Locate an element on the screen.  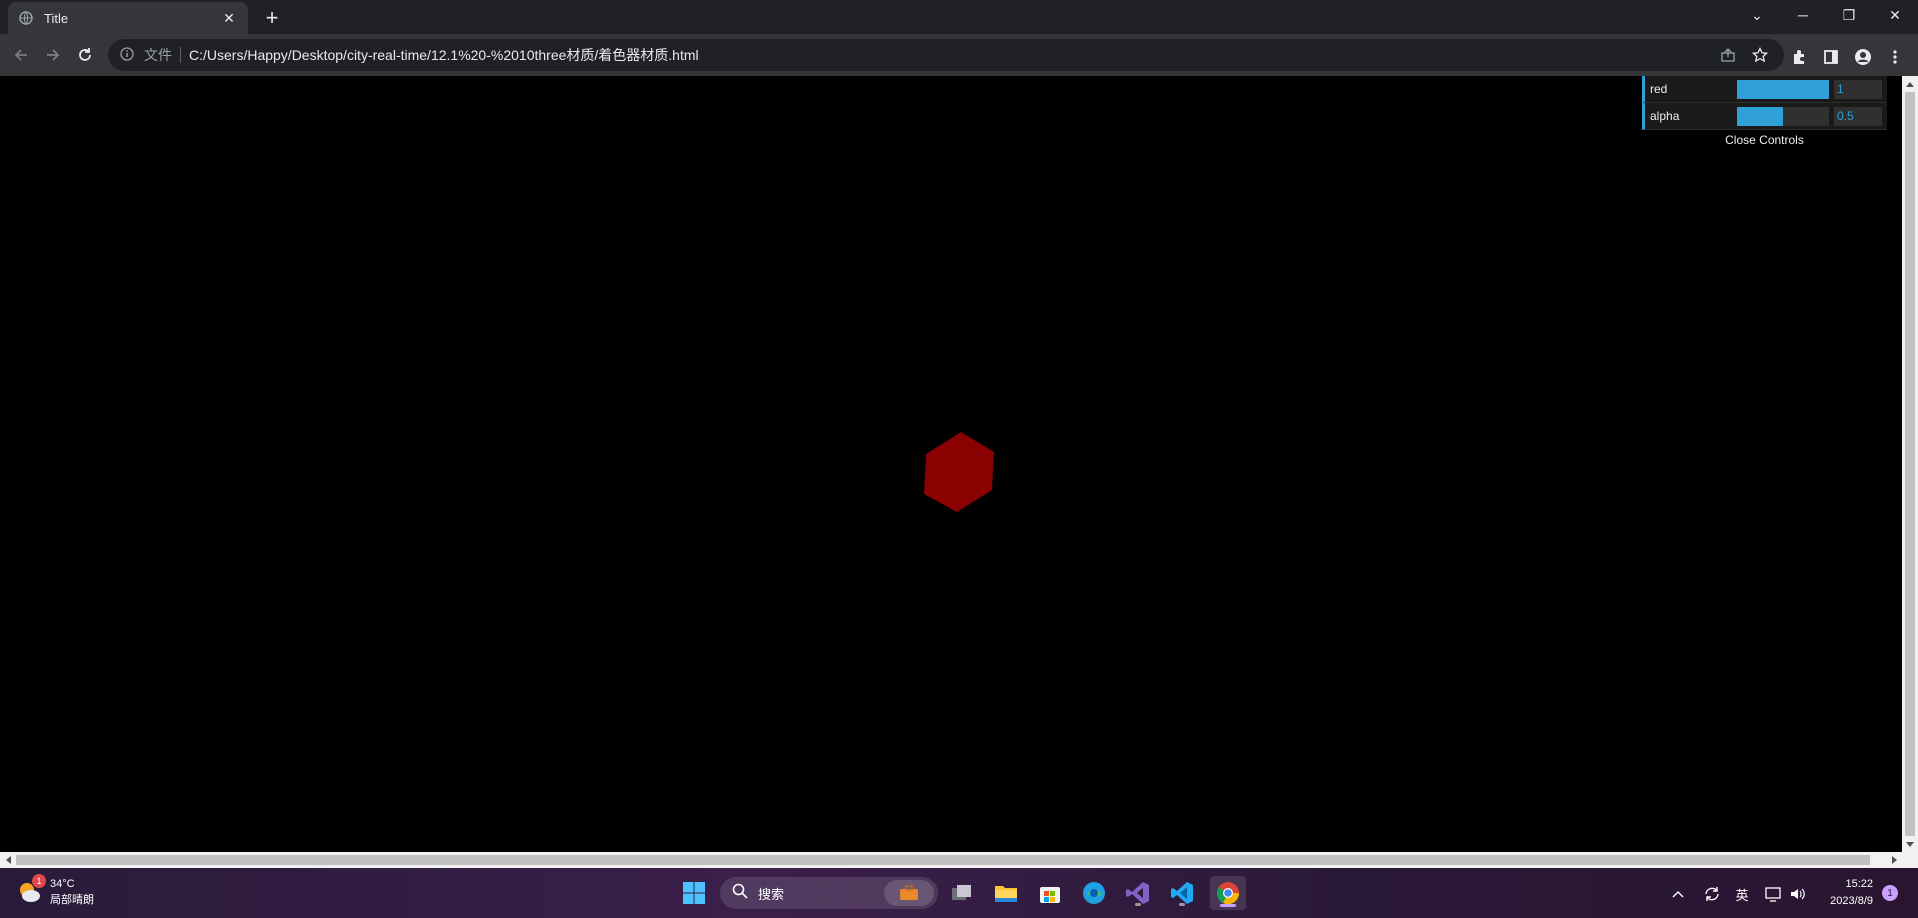
tab-close-icon: ✕ is located at coordinates (229, 18).